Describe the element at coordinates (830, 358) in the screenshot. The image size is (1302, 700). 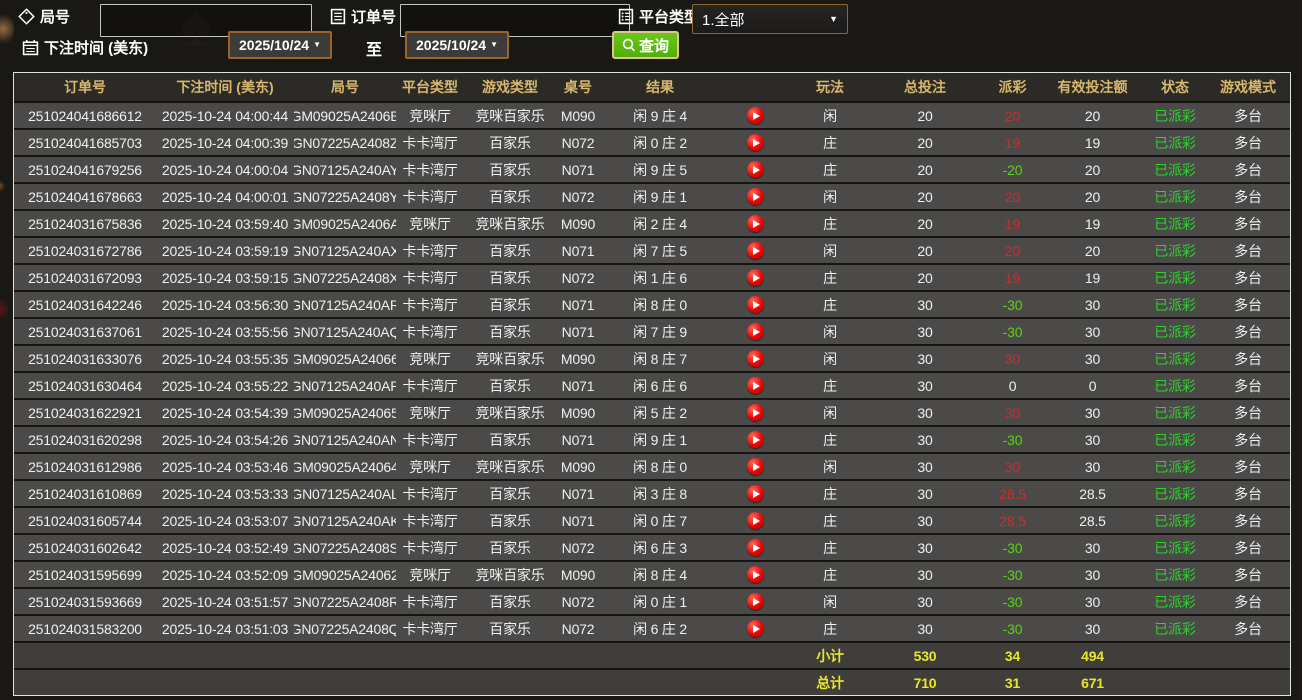
I see `cell-bet-side: 闲` at that location.